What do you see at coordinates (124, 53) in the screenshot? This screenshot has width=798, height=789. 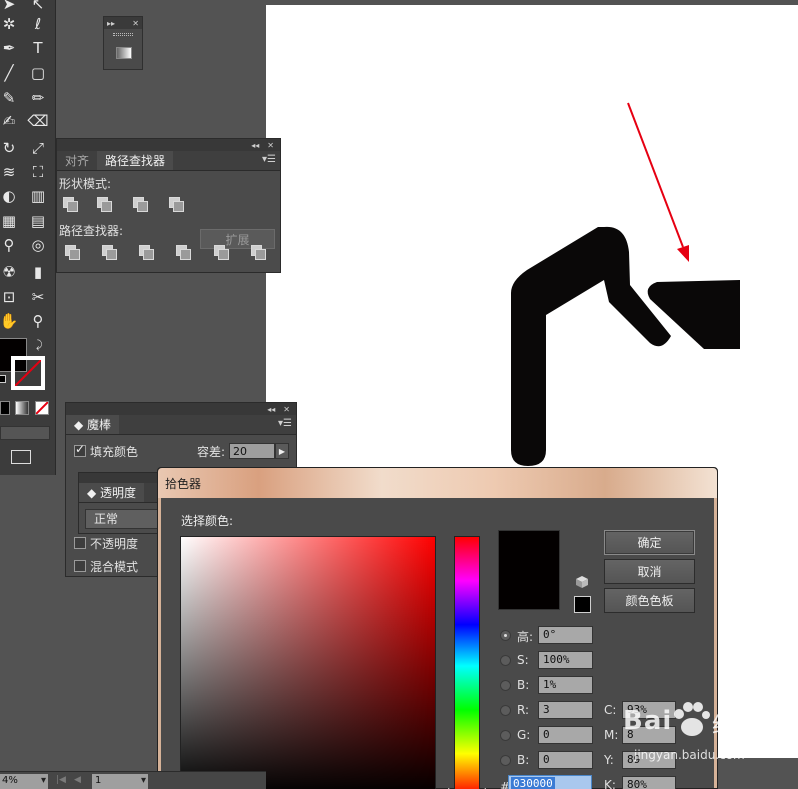 I see `gradient-icon` at bounding box center [124, 53].